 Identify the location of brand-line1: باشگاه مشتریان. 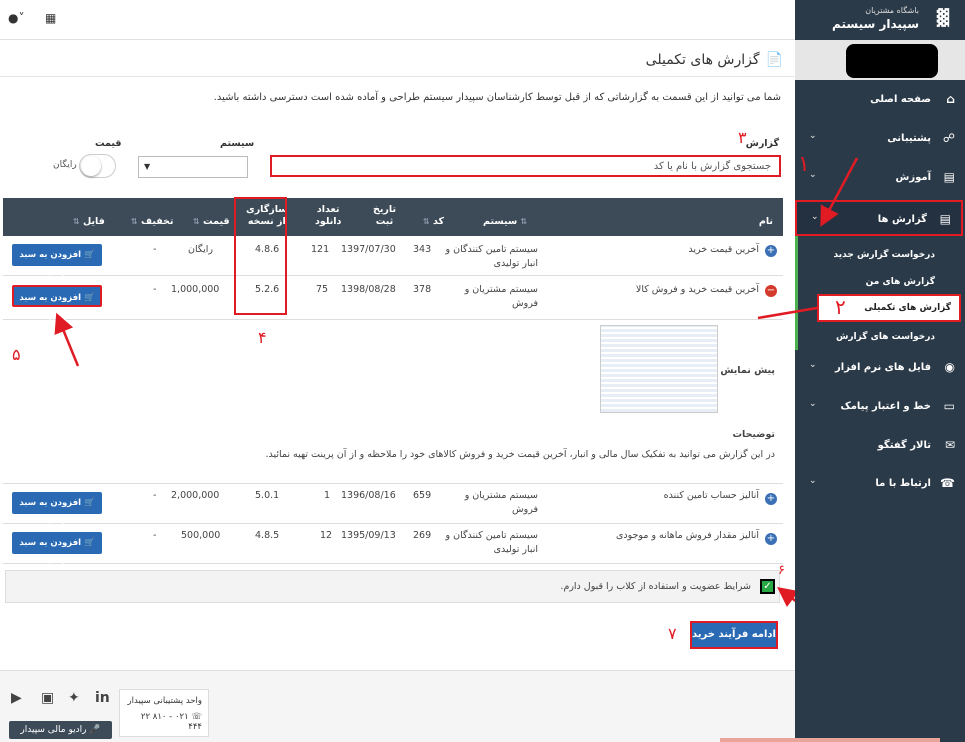
(892, 10).